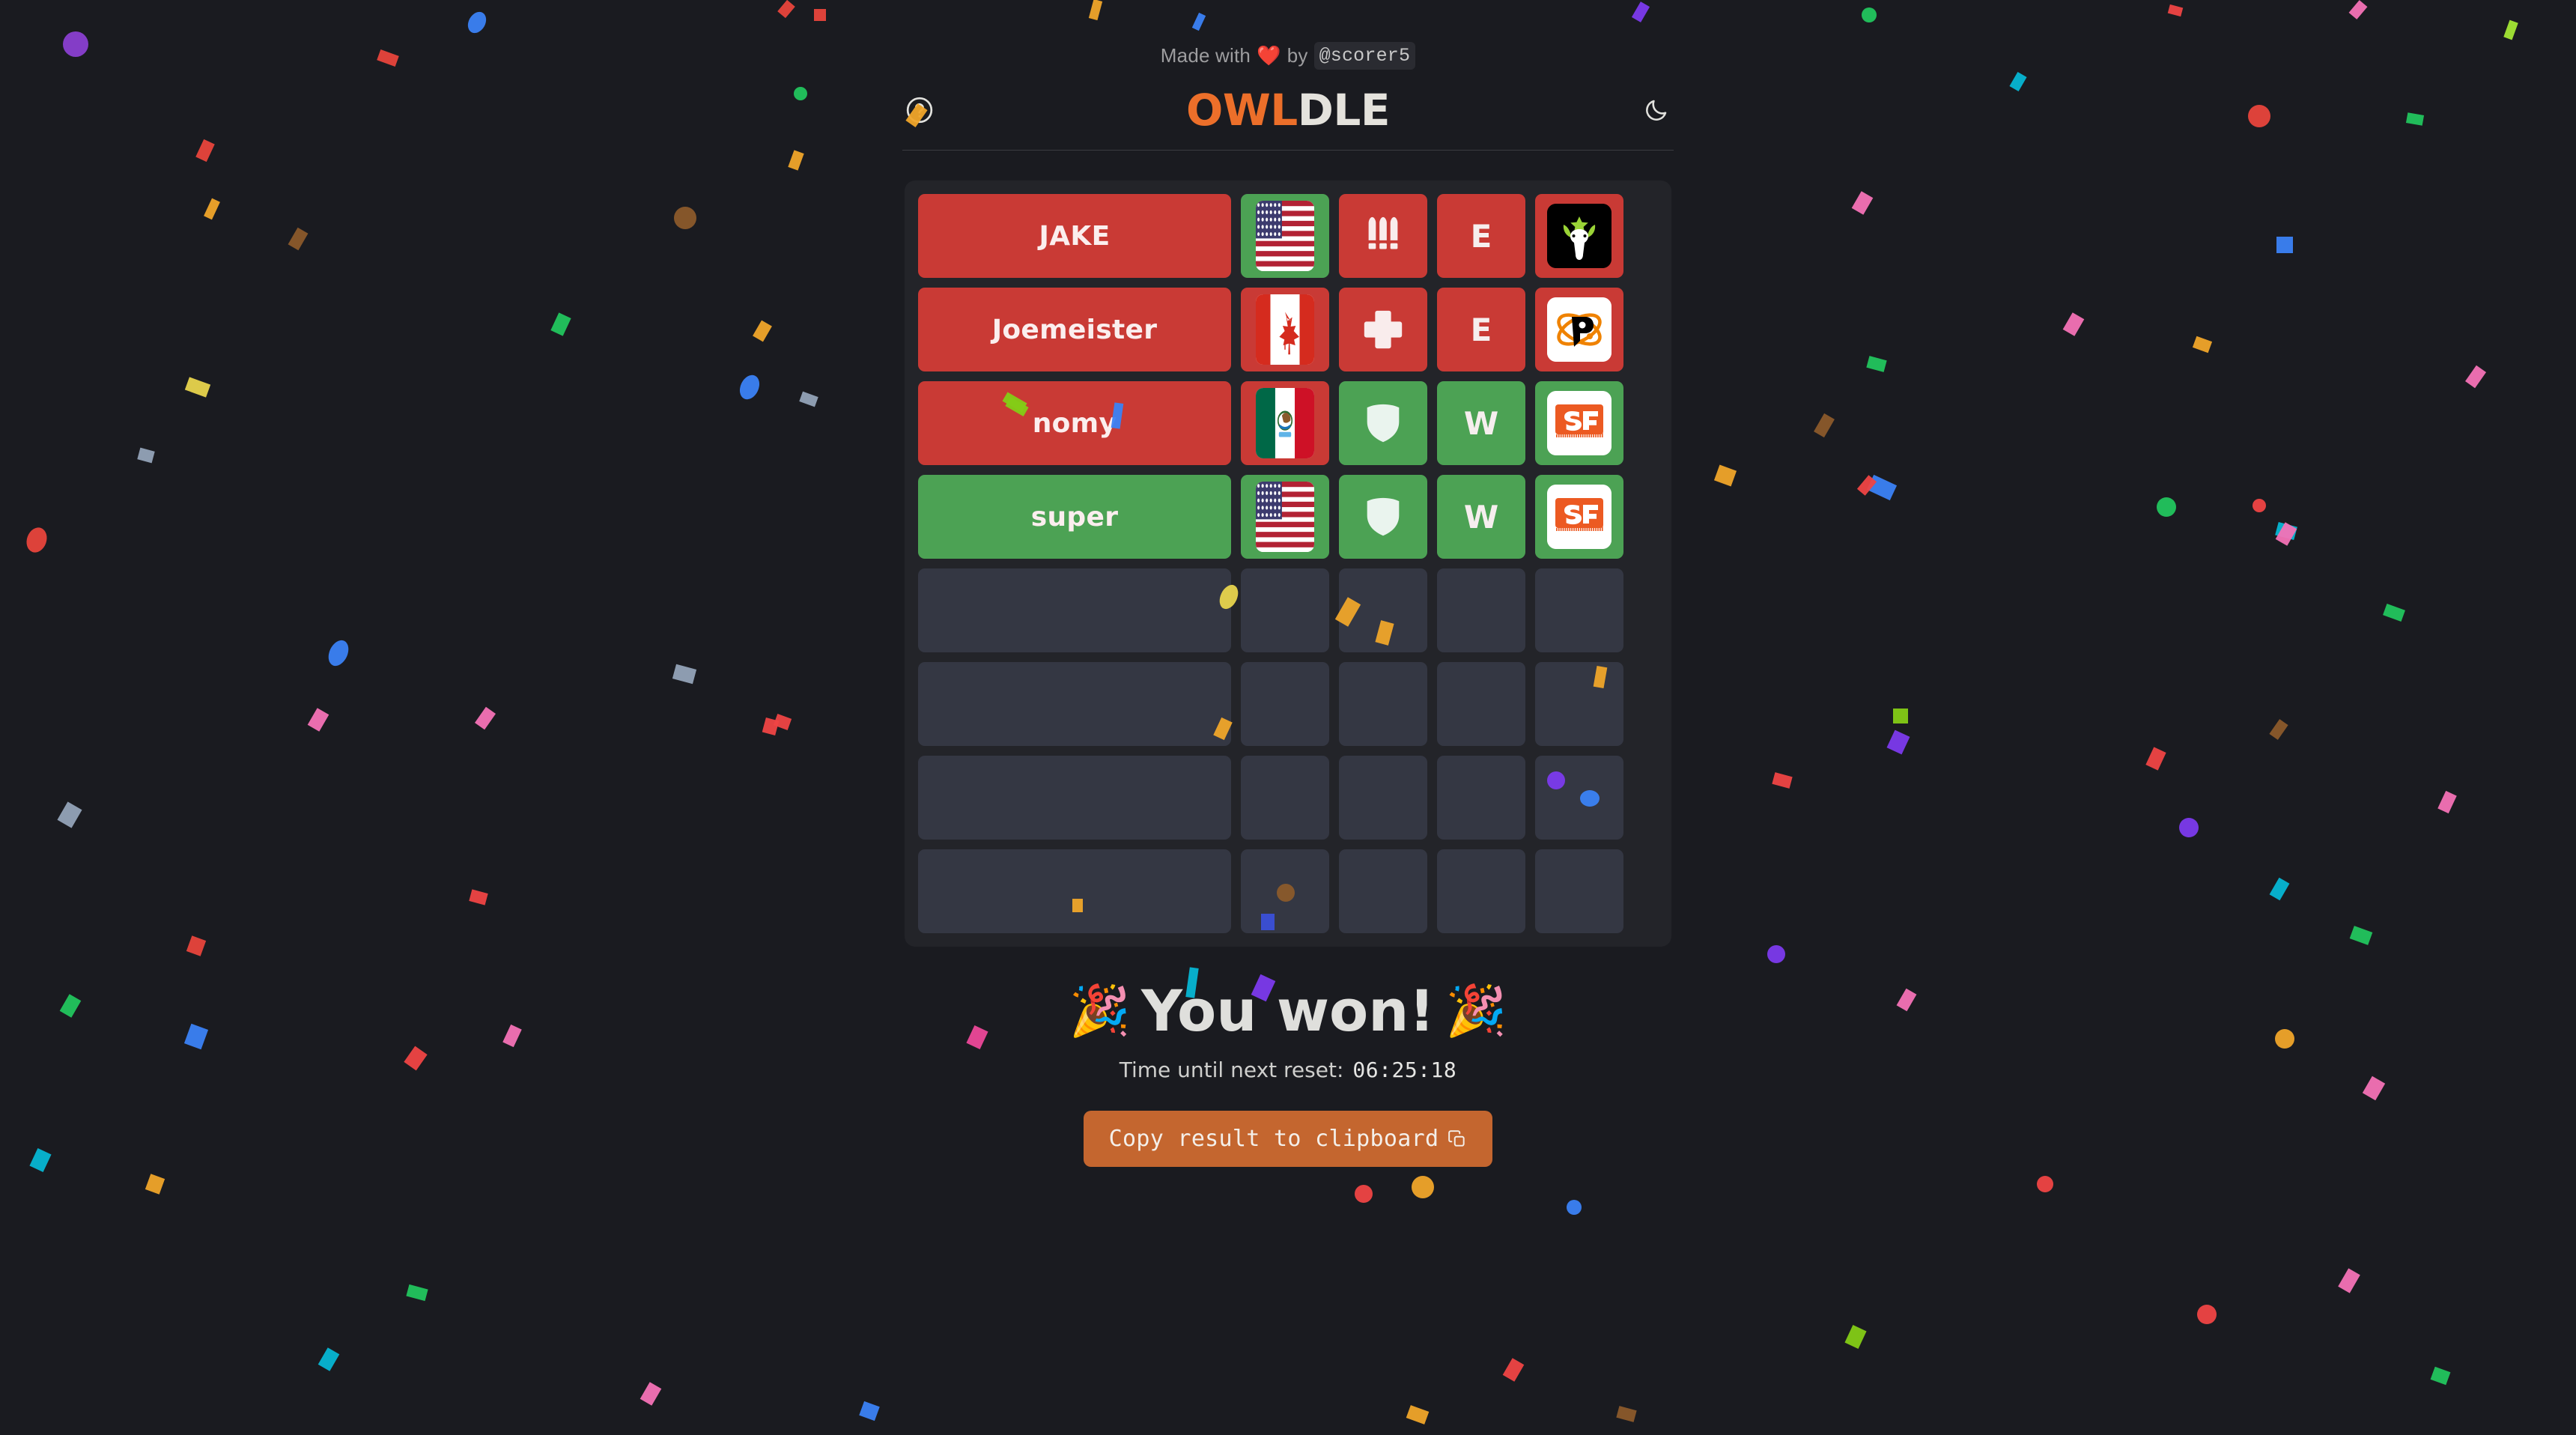 The width and height of the screenshot is (2576, 1435). I want to click on page-title: OWLDLE, so click(1288, 110).